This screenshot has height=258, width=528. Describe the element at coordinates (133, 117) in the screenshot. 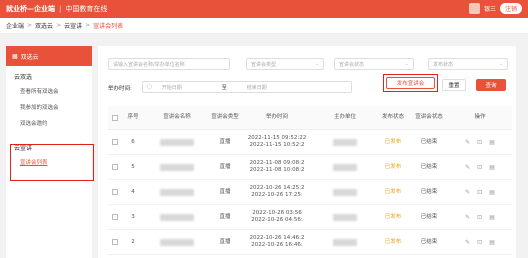

I see `col-index: 序号` at that location.